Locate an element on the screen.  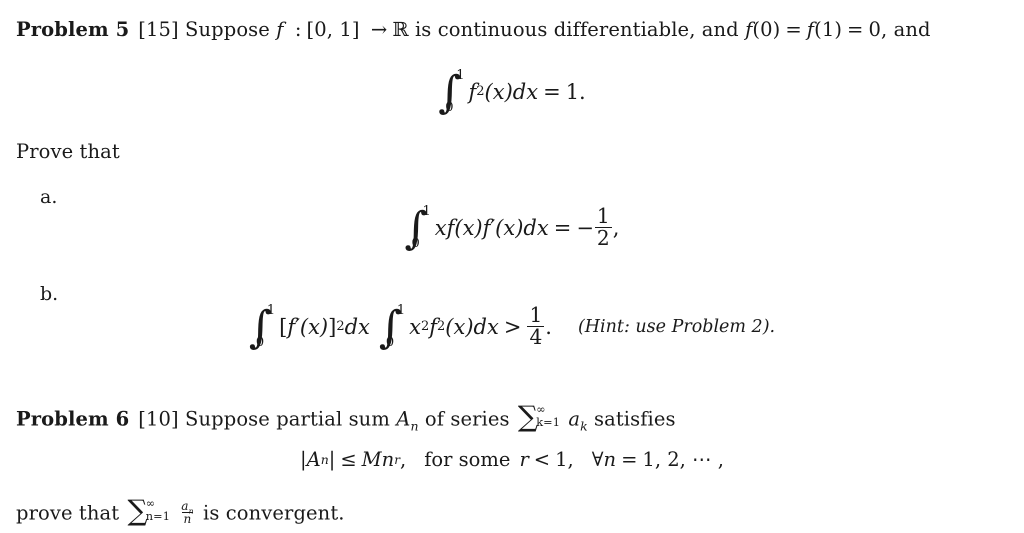
problem-6-suppose: Suppose partial sum is located at coordinates (287, 419).